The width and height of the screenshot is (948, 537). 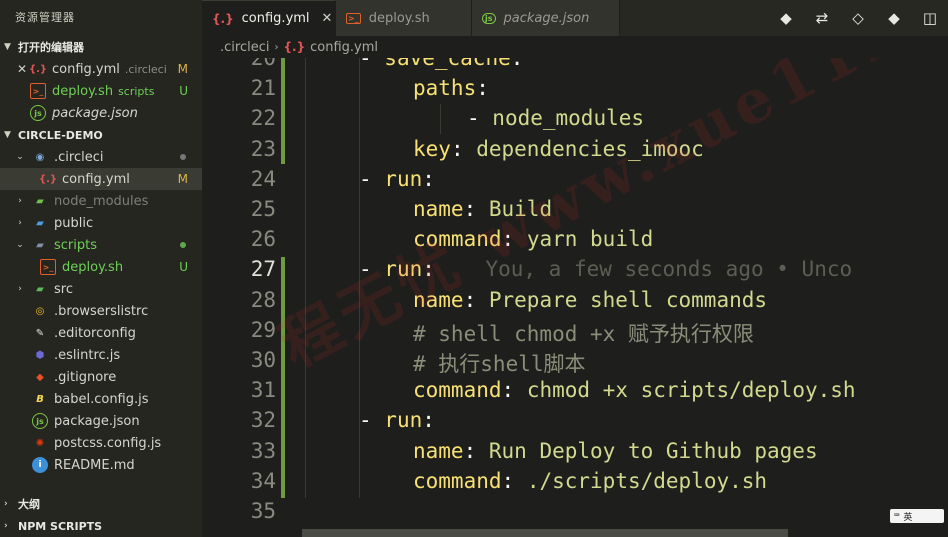 What do you see at coordinates (404, 18) in the screenshot?
I see `tab-deploy-sh: >_ deploy.sh` at bounding box center [404, 18].